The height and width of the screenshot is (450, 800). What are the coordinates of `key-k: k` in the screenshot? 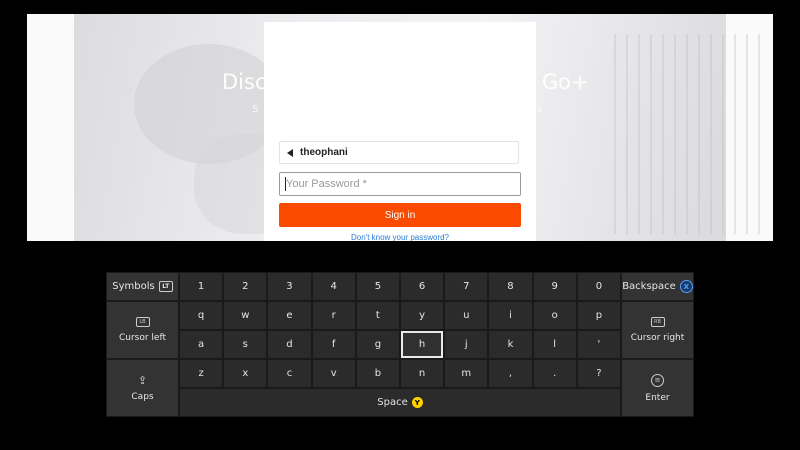 It's located at (510, 344).